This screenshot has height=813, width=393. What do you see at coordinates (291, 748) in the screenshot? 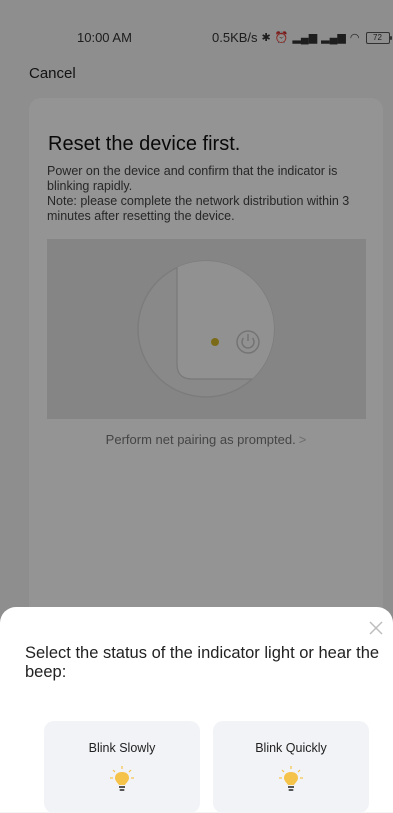
I see `blink-quickly-label: Blink Quickly` at bounding box center [291, 748].